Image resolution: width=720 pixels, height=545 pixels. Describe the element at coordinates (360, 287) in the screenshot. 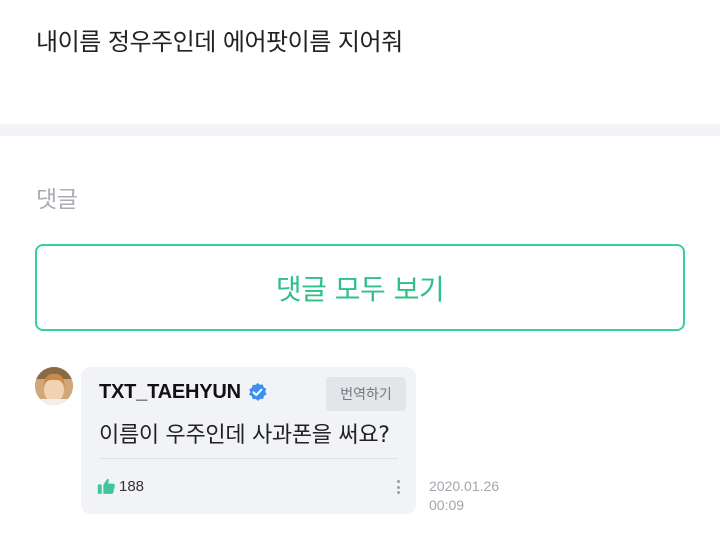

I see `view-all-comments-button: 댓글 모두 보기` at that location.